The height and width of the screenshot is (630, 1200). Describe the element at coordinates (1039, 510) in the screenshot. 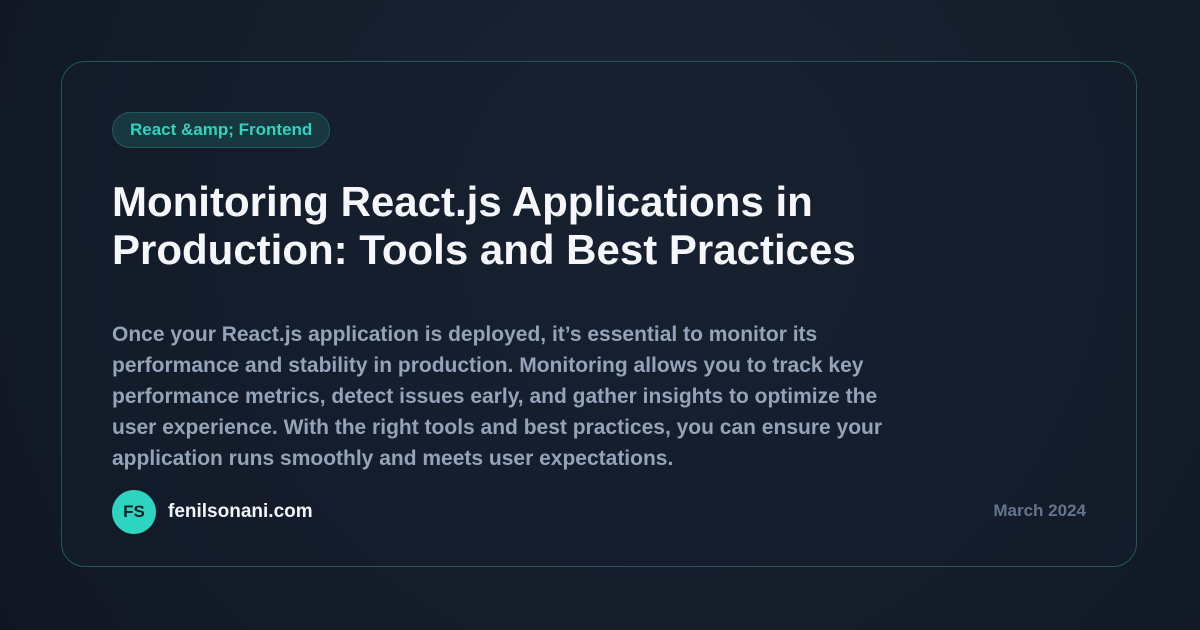

I see `publish-date: March 2024` at that location.